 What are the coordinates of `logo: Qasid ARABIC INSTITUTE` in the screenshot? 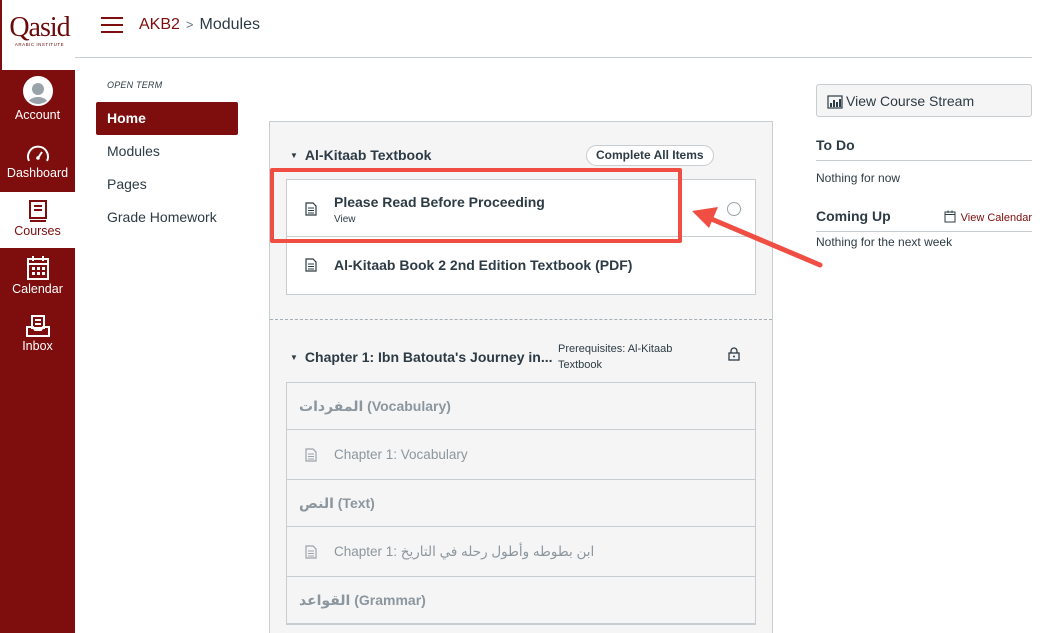 It's located at (37, 35).